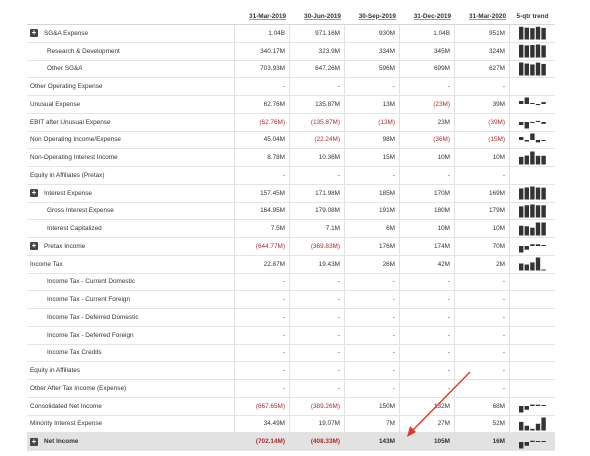  I want to click on row-label-cell: Other Operating Expense, so click(131, 86).